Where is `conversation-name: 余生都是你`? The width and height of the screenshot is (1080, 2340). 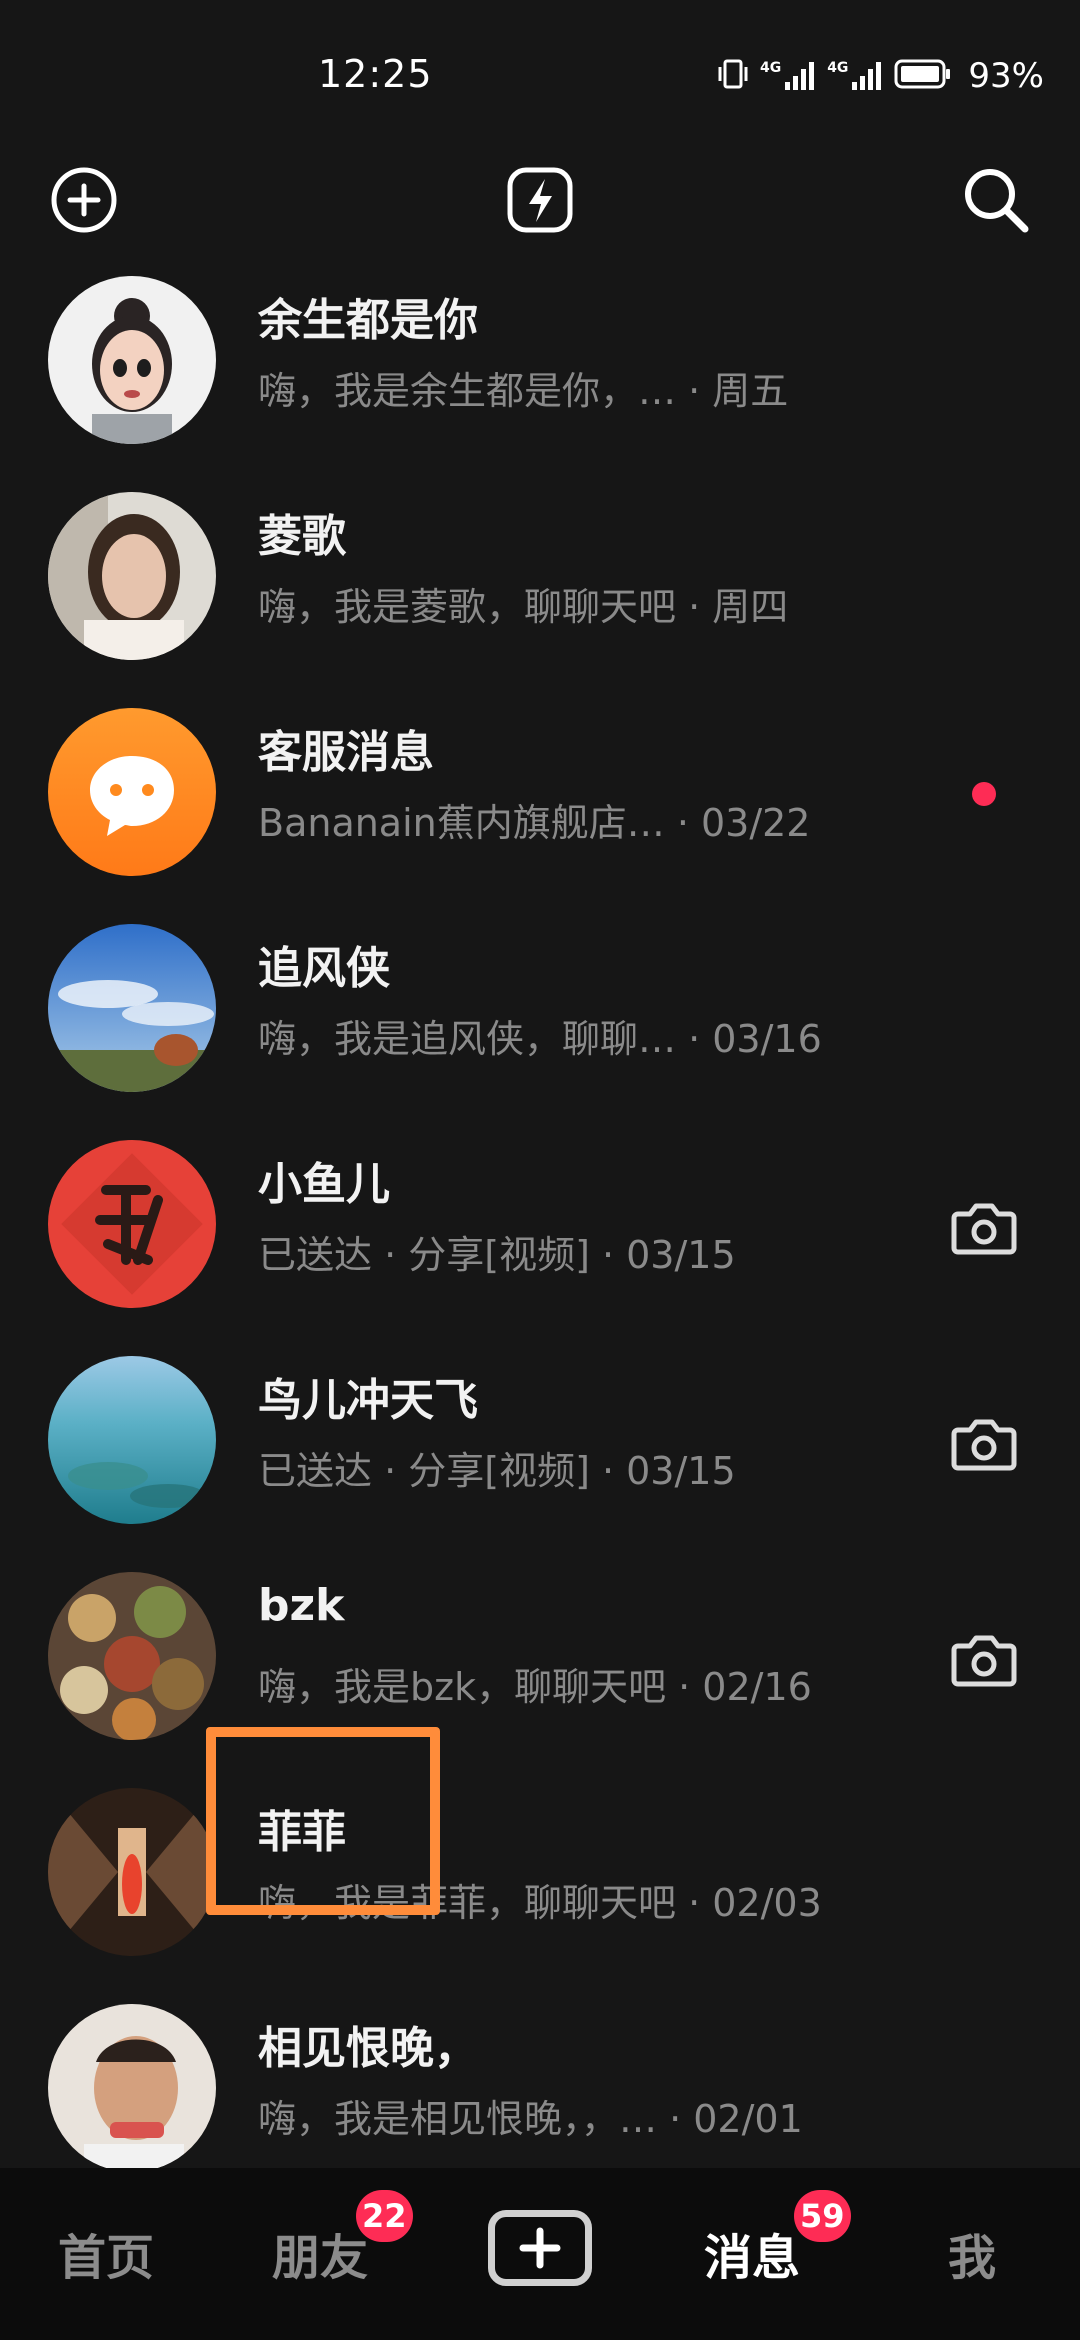 conversation-name: 余生都是你 is located at coordinates (368, 320).